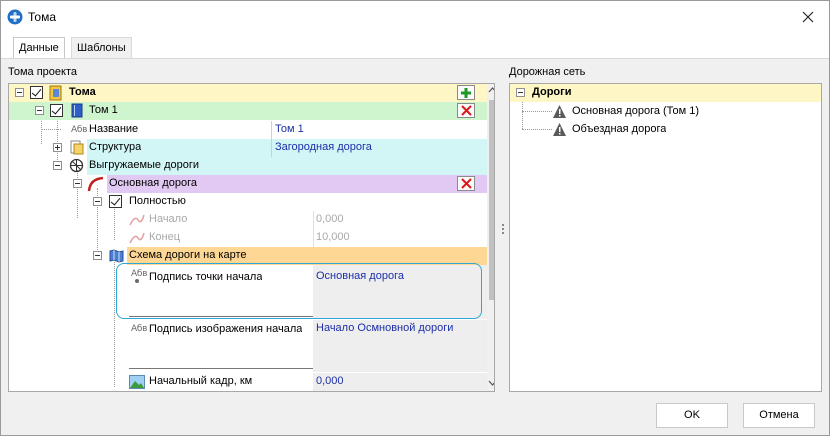 This screenshot has height=436, width=830. I want to click on road-network-icon, so click(76, 165).